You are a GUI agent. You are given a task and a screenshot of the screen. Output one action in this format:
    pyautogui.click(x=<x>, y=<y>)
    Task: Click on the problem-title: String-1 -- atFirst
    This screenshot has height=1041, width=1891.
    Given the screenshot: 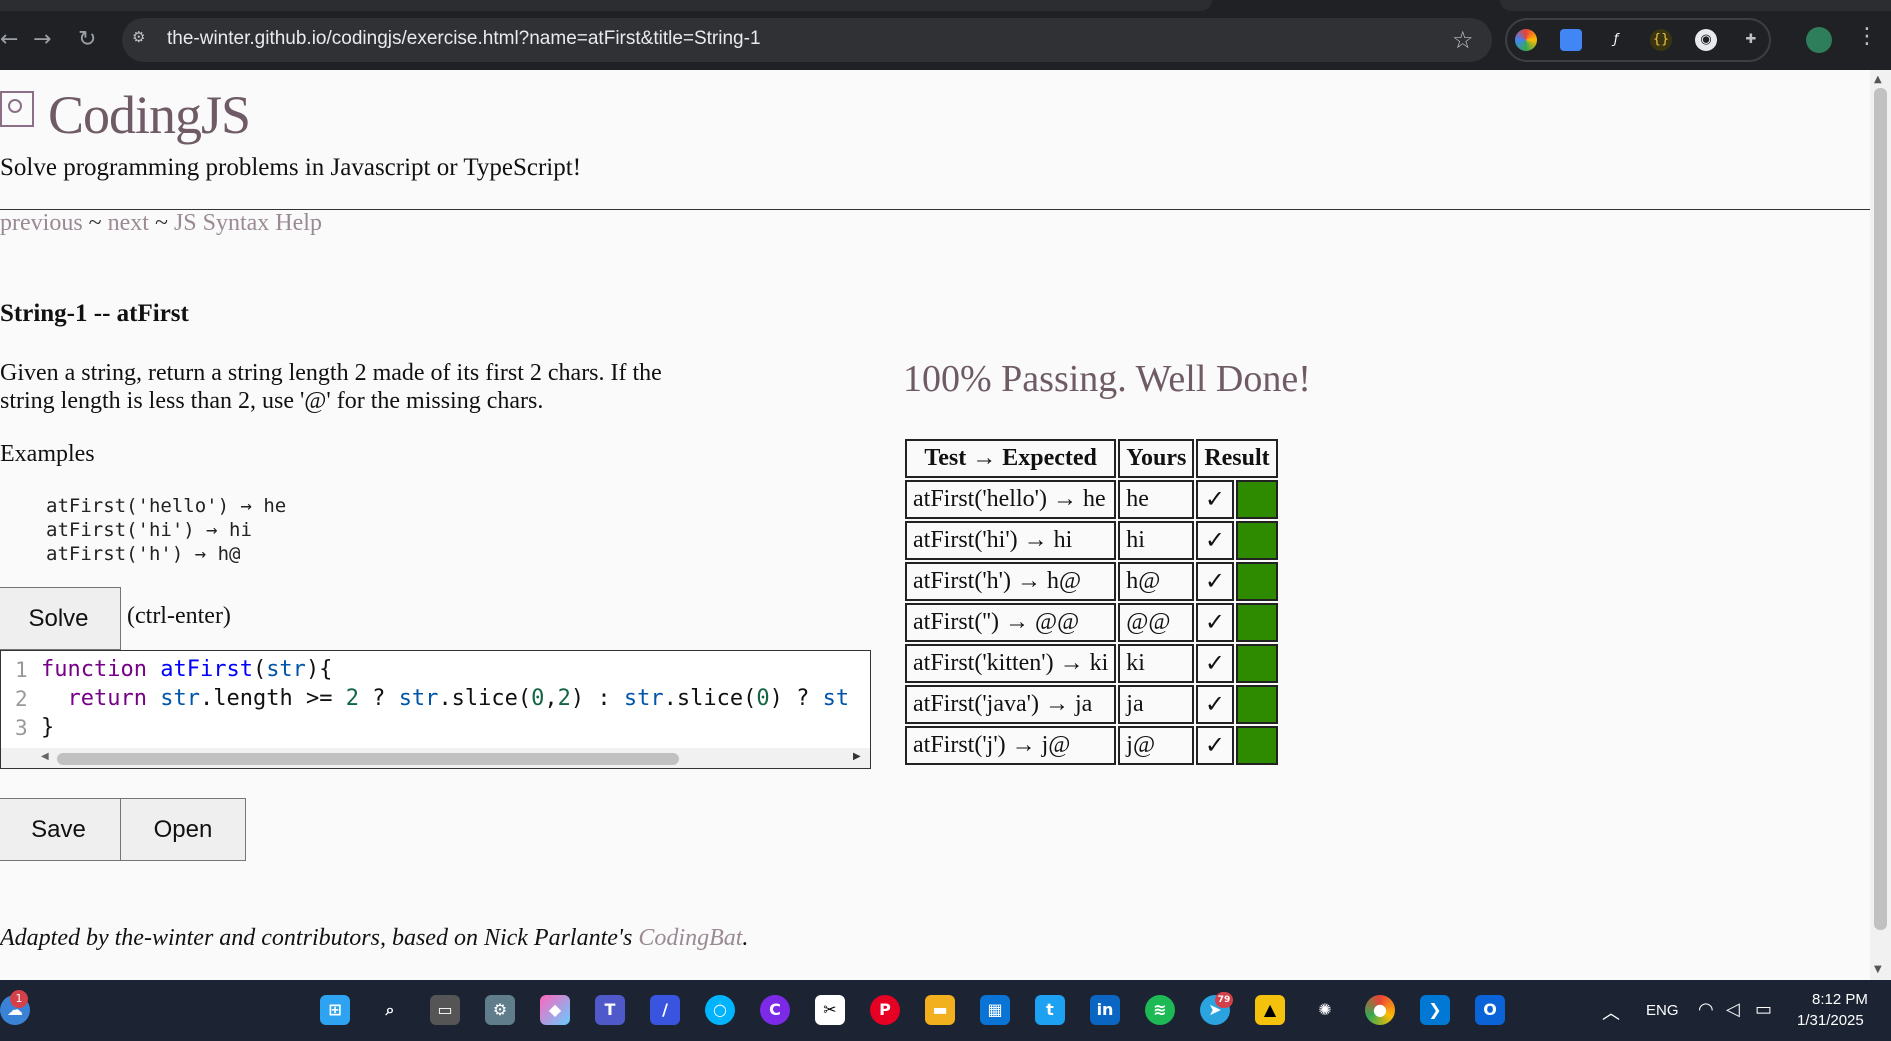 What is the action you would take?
    pyautogui.click(x=94, y=313)
    